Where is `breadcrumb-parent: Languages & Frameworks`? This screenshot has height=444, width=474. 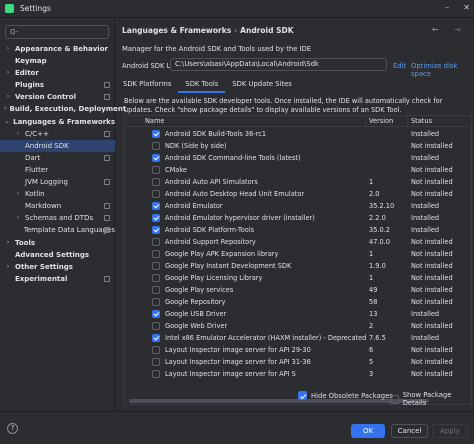 breadcrumb-parent: Languages & Frameworks is located at coordinates (176, 30).